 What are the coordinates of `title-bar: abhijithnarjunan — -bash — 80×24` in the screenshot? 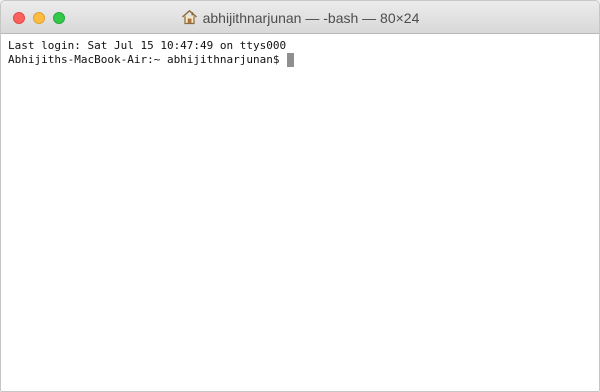 It's located at (300, 17).